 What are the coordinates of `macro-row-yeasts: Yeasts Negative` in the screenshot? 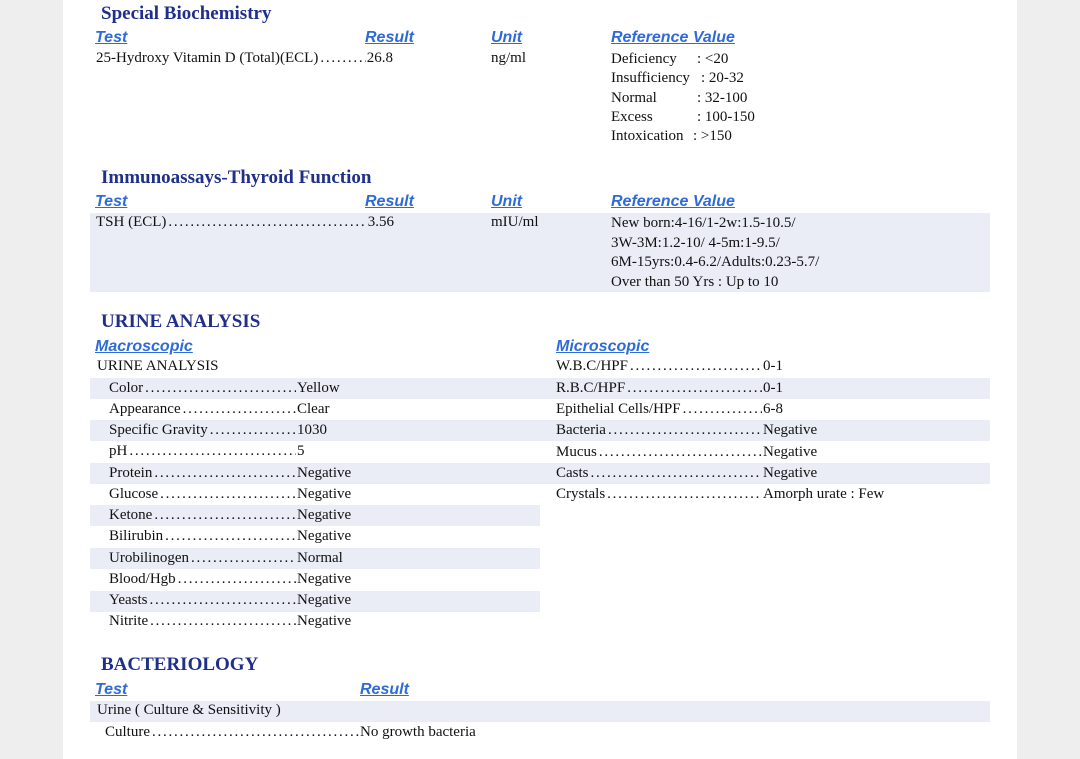 It's located at (234, 600).